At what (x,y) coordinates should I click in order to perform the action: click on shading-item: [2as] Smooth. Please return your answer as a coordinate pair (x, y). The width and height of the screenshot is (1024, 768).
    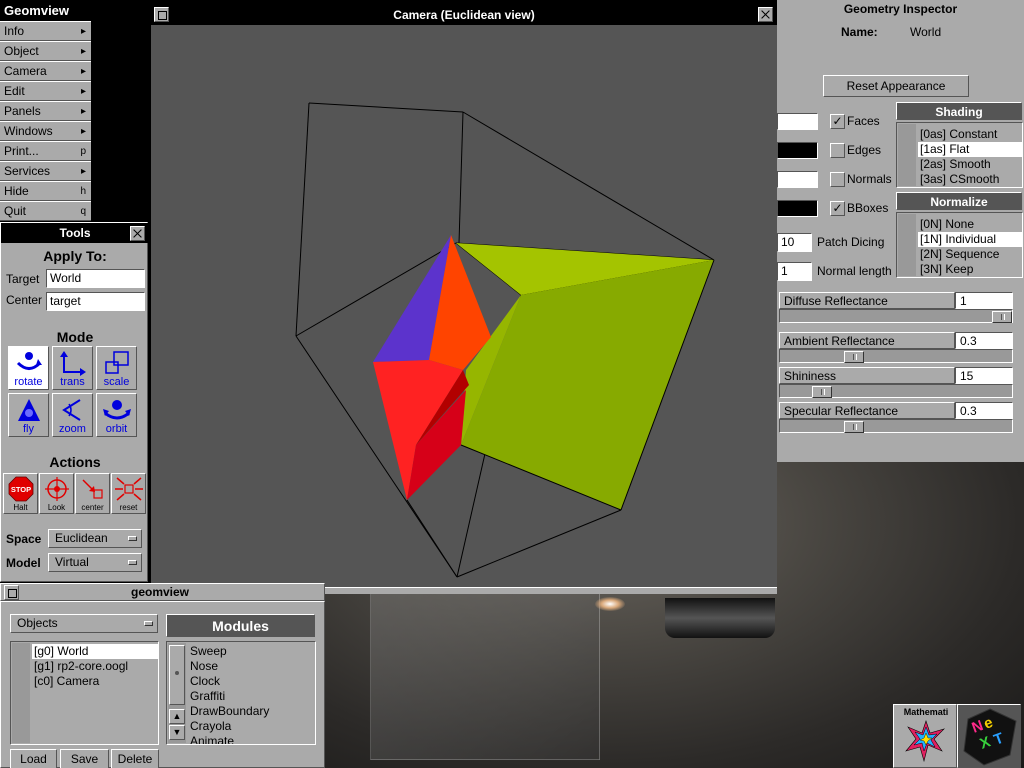
    Looking at the image, I should click on (970, 164).